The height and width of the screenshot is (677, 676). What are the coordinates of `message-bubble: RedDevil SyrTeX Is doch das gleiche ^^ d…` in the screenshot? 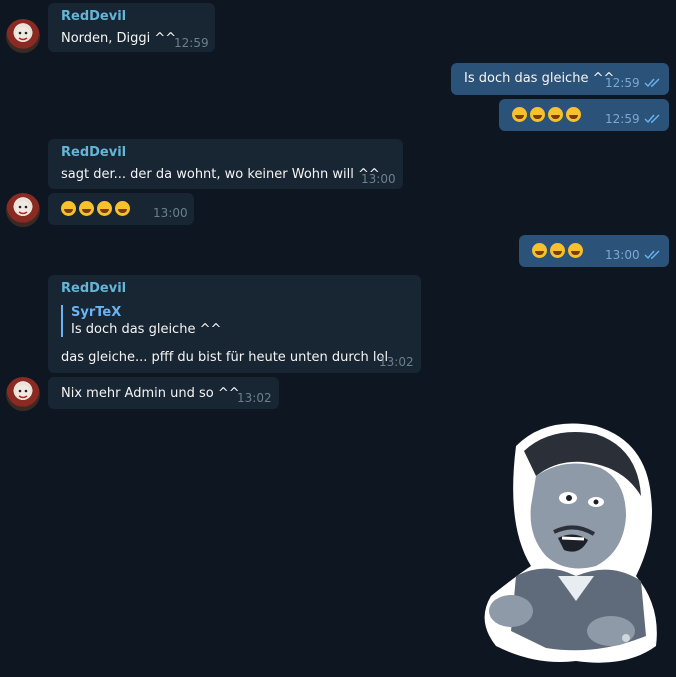 It's located at (234, 324).